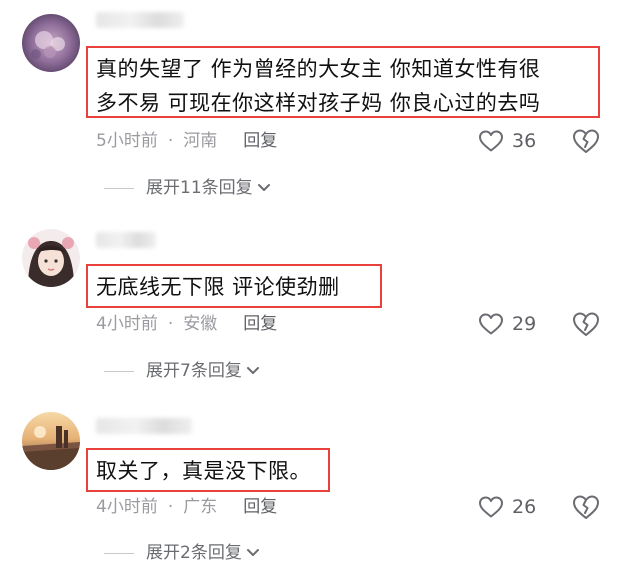 The width and height of the screenshot is (640, 574). I want to click on expand-replies-label: 展开11条回复, so click(199, 188).